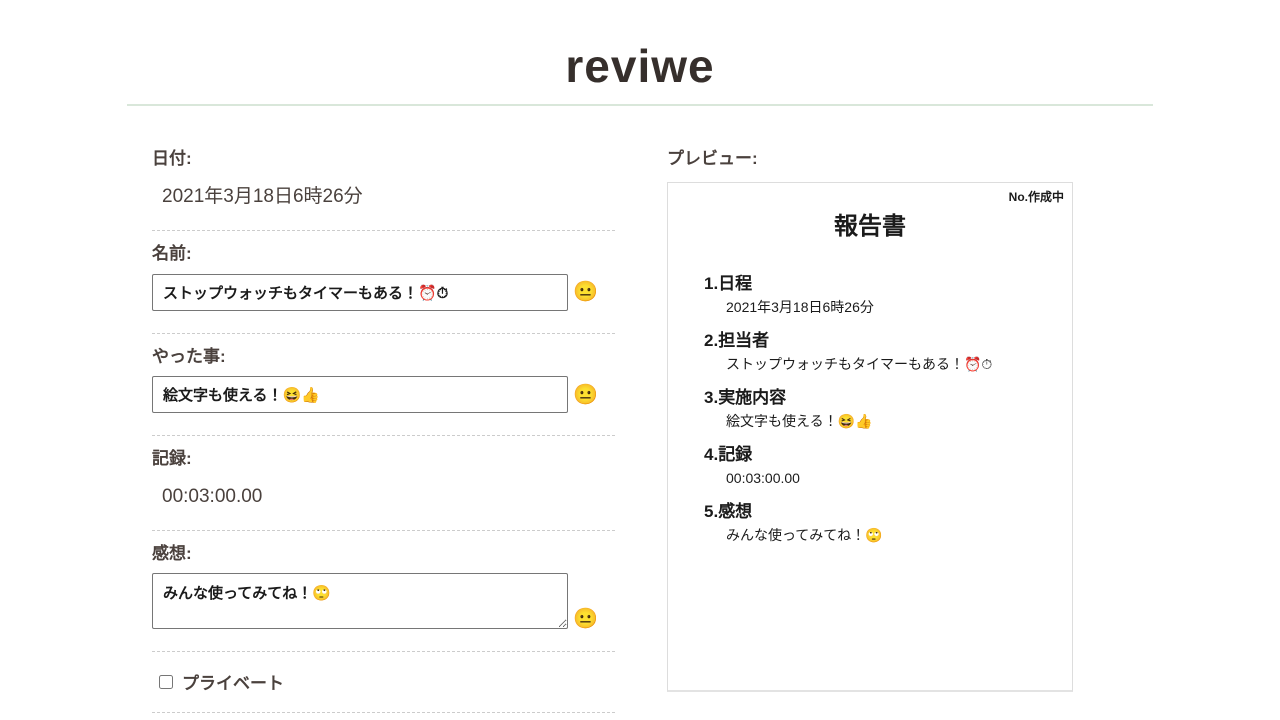  I want to click on name-emoji-picker-button: 😐, so click(585, 292).